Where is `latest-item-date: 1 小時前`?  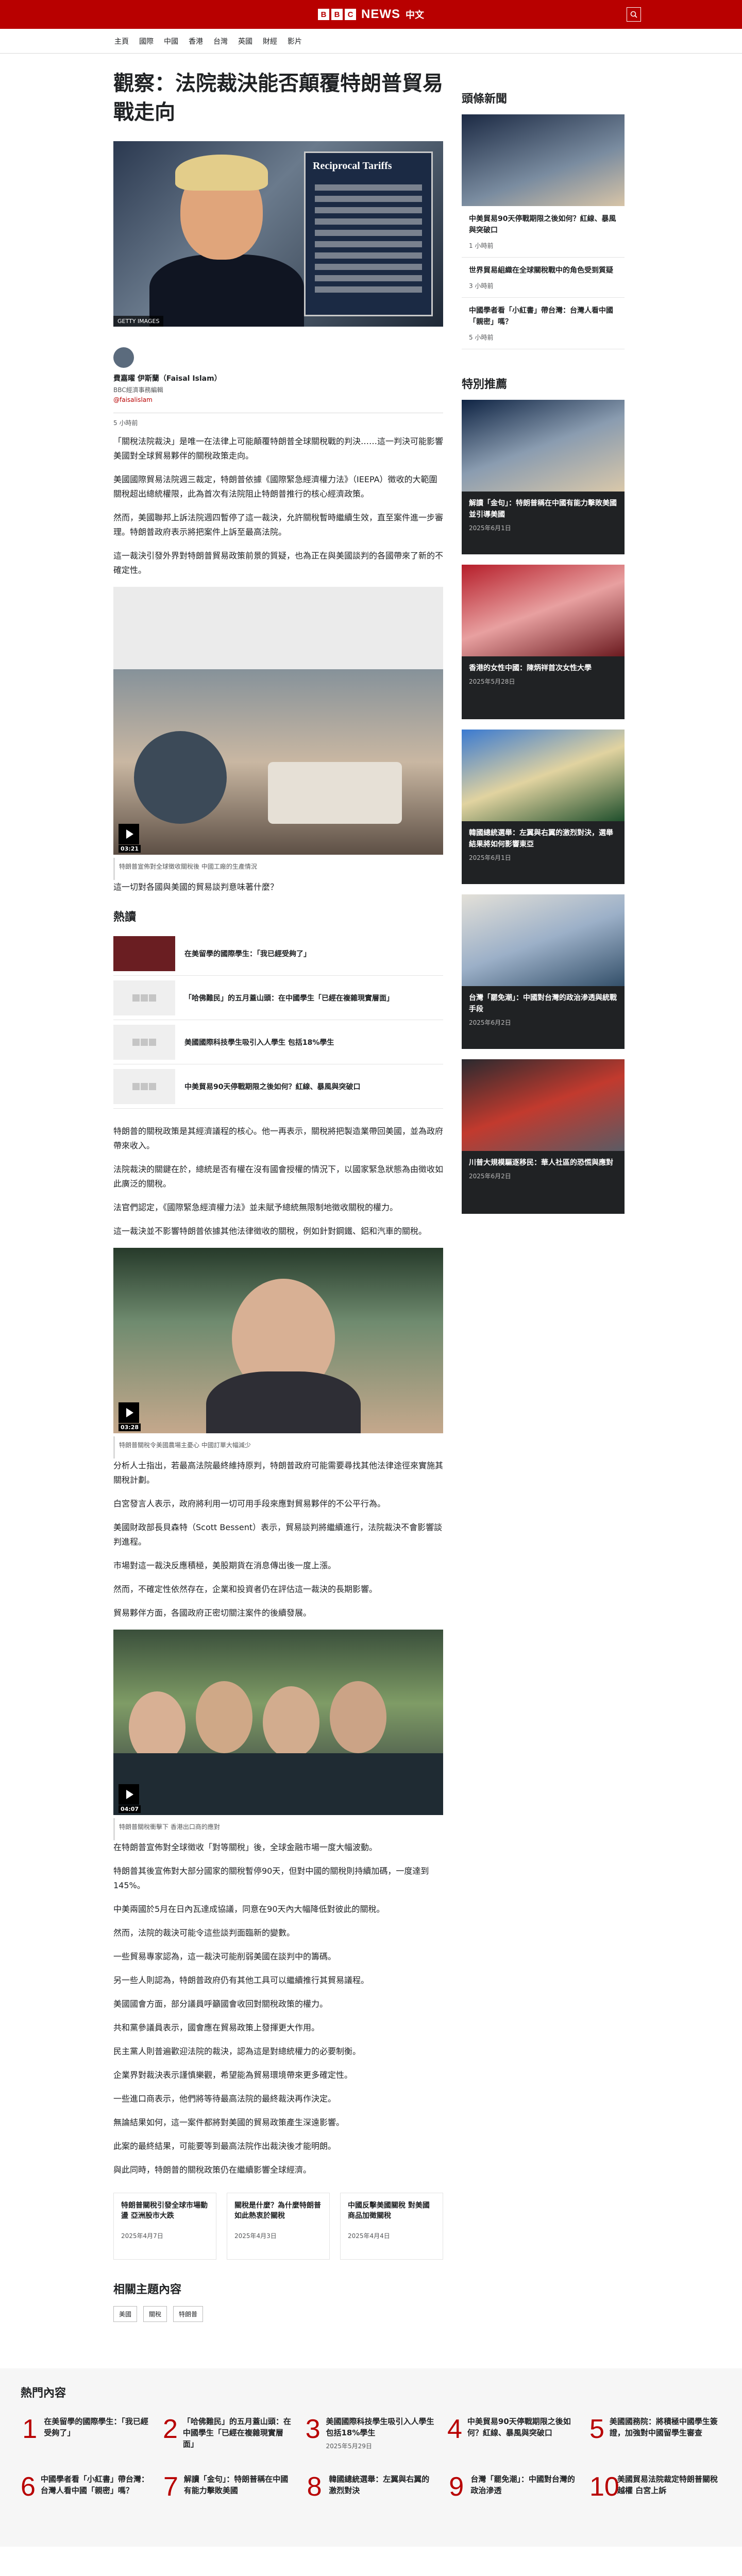 latest-item-date: 1 小時前 is located at coordinates (481, 245).